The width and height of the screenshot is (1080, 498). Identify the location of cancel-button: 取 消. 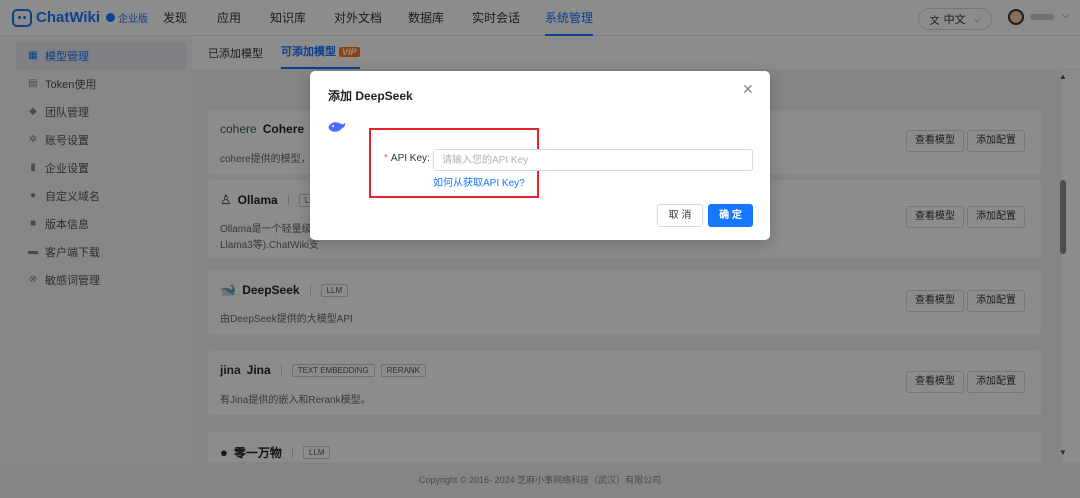
(680, 215).